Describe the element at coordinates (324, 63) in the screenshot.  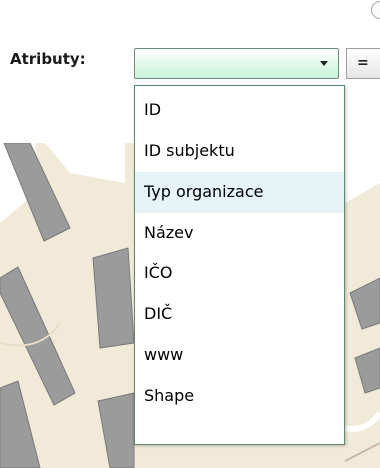
I see `chevron-down-icon` at that location.